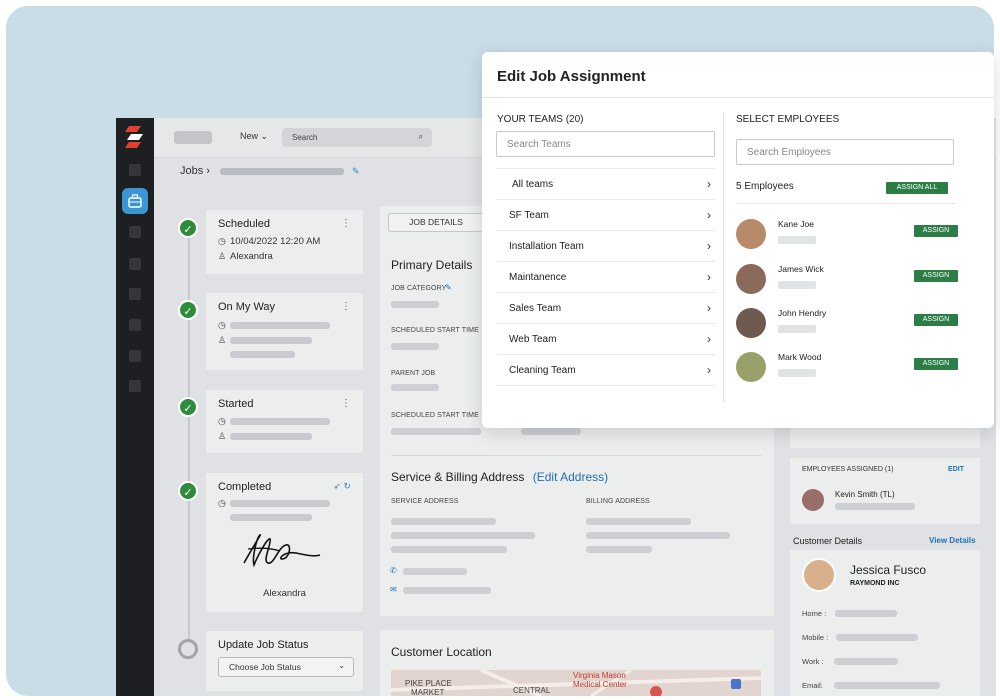 The image size is (1000, 700). Describe the element at coordinates (284, 542) in the screenshot. I see `timeline-card-completed: Completed ➶ ↻ ◷ Alexandra` at that location.